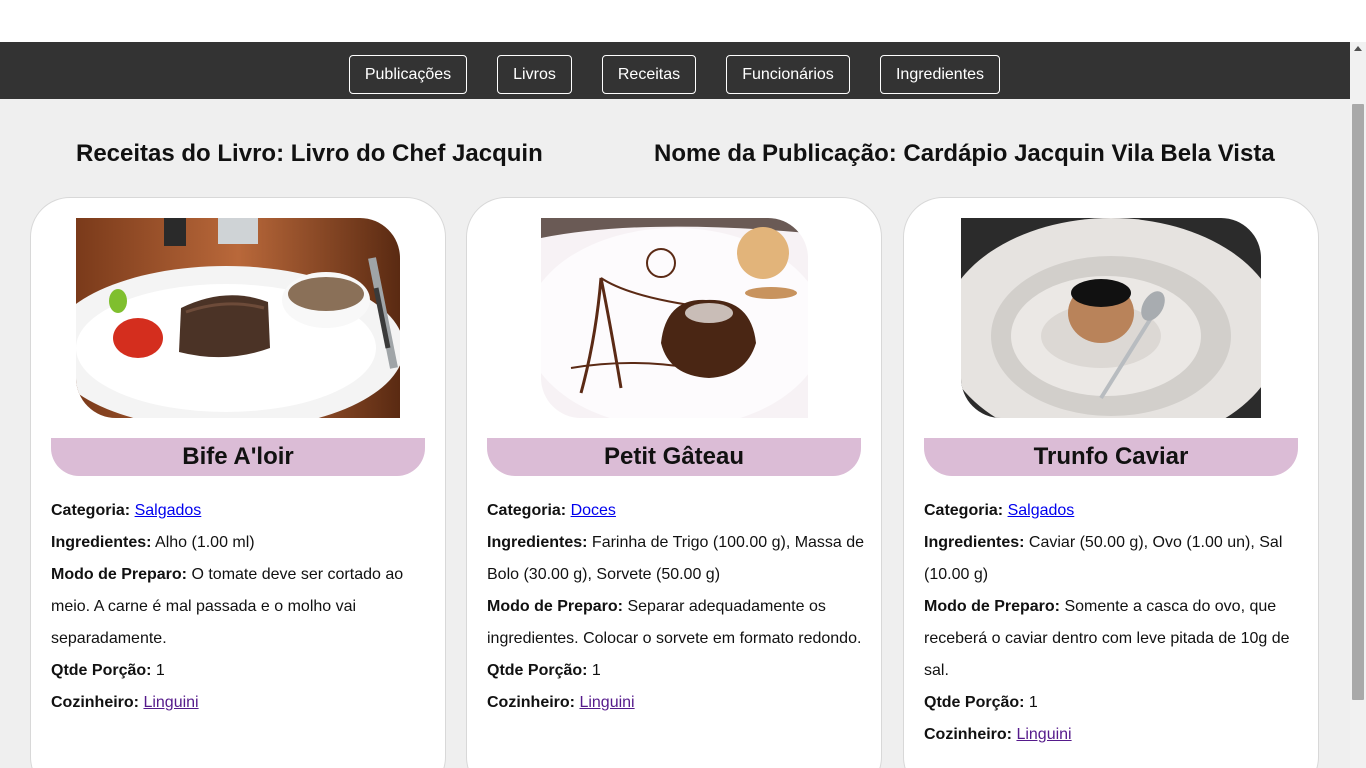  I want to click on recipe-title: Bife A'loir, so click(238, 457).